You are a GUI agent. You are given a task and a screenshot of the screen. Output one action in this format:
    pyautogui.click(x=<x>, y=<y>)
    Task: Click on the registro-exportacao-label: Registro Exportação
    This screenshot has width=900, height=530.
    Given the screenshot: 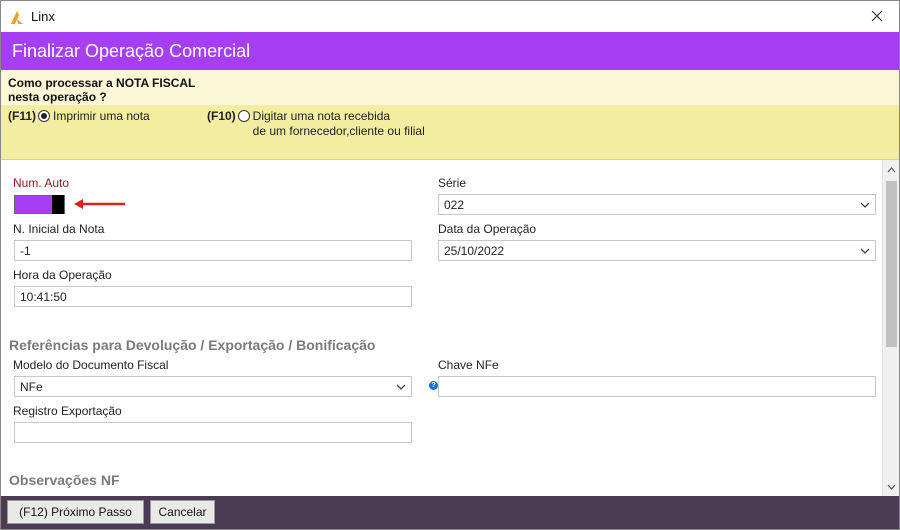 What is the action you would take?
    pyautogui.click(x=67, y=411)
    